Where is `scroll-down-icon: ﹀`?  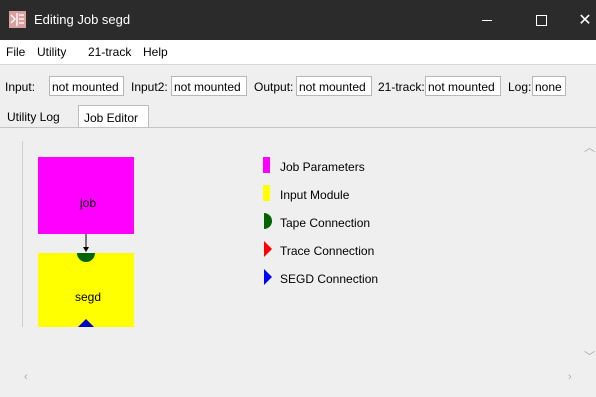 scroll-down-icon: ﹀ is located at coordinates (589, 356).